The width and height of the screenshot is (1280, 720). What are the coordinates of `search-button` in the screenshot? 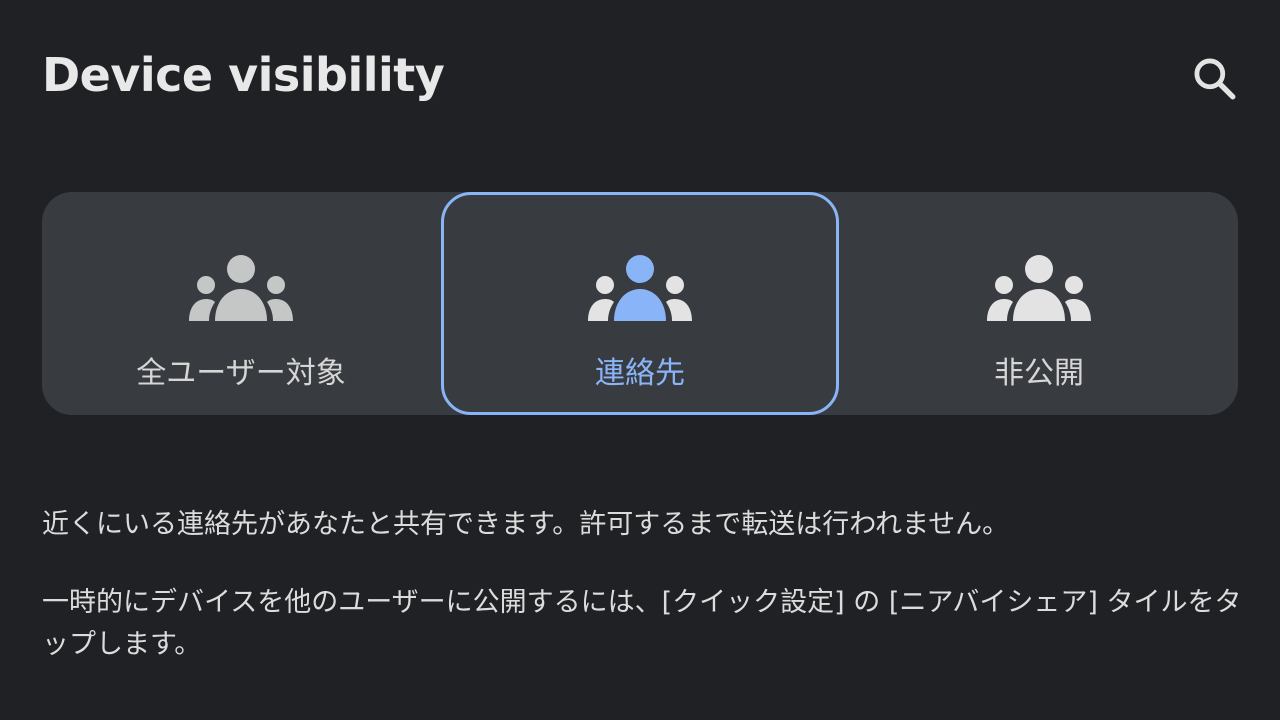 It's located at (1214, 78).